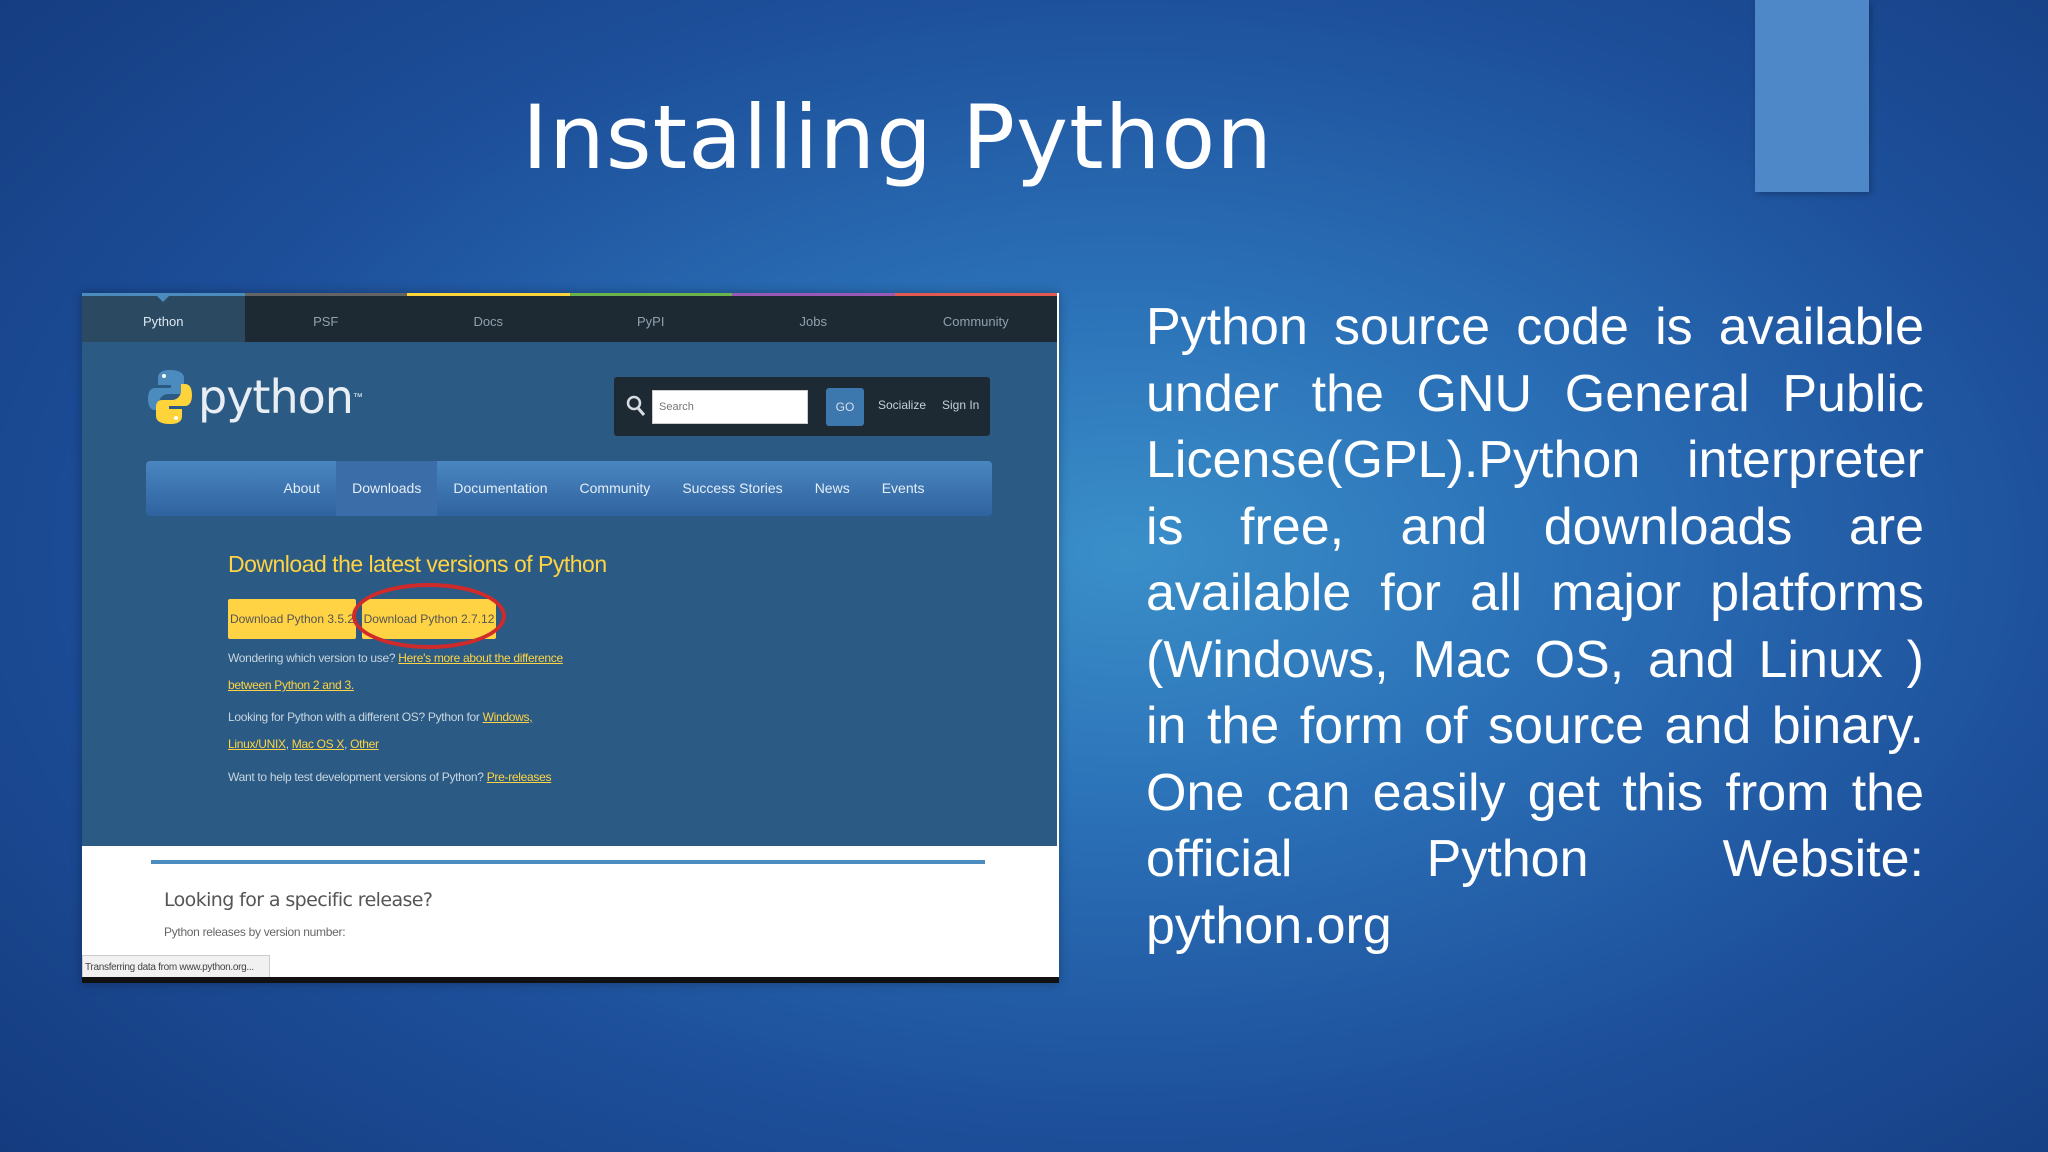 The image size is (2048, 1152). What do you see at coordinates (326, 321) in the screenshot?
I see `top-tab-label: PSF` at bounding box center [326, 321].